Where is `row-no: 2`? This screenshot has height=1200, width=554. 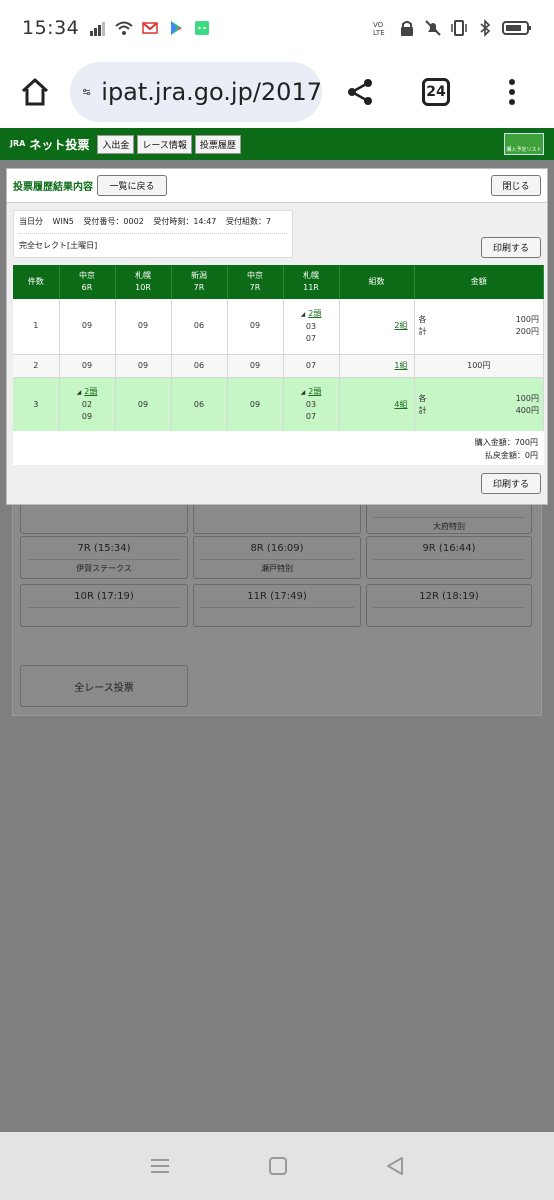 row-no: 2 is located at coordinates (36, 366).